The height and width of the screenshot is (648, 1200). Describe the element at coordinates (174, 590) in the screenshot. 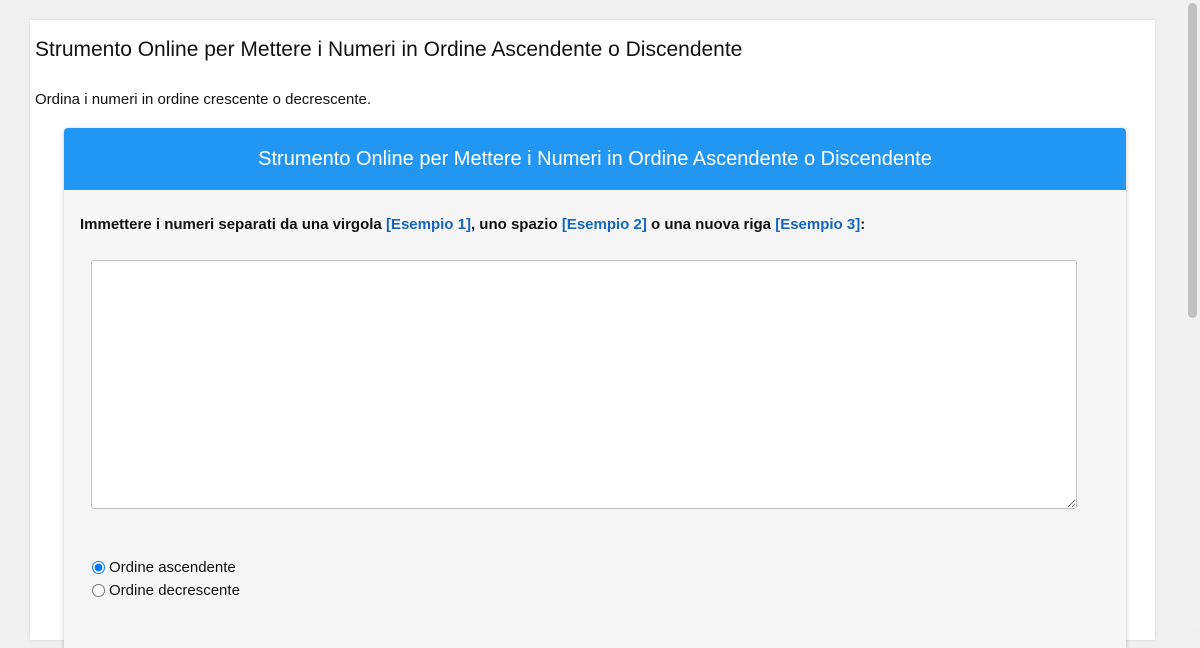

I see `descending-label: Ordine decrescente` at that location.